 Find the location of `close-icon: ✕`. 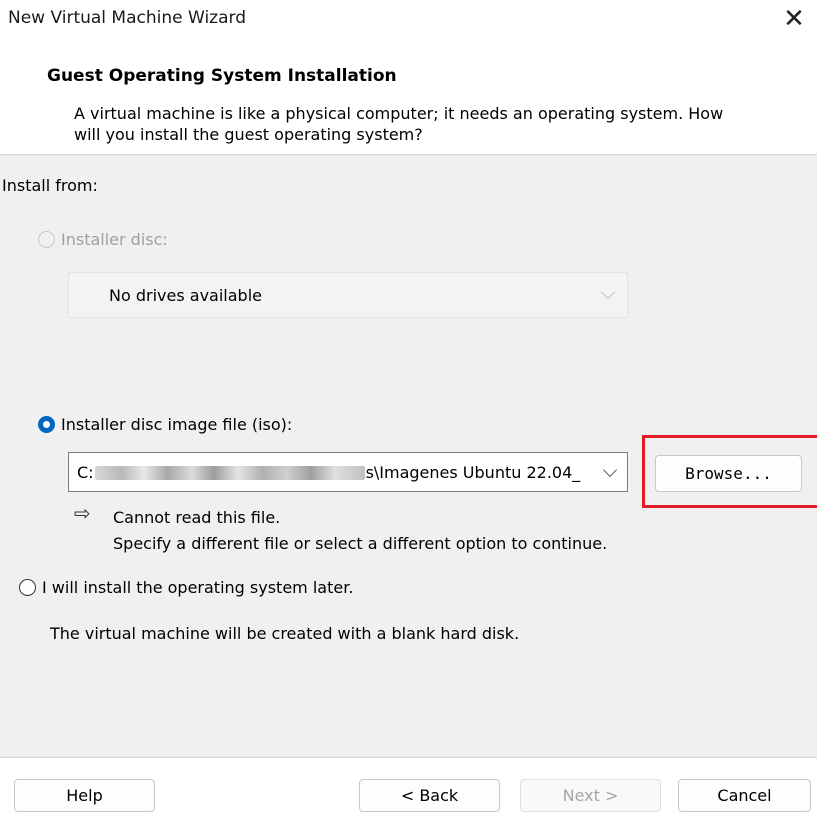

close-icon: ✕ is located at coordinates (794, 19).